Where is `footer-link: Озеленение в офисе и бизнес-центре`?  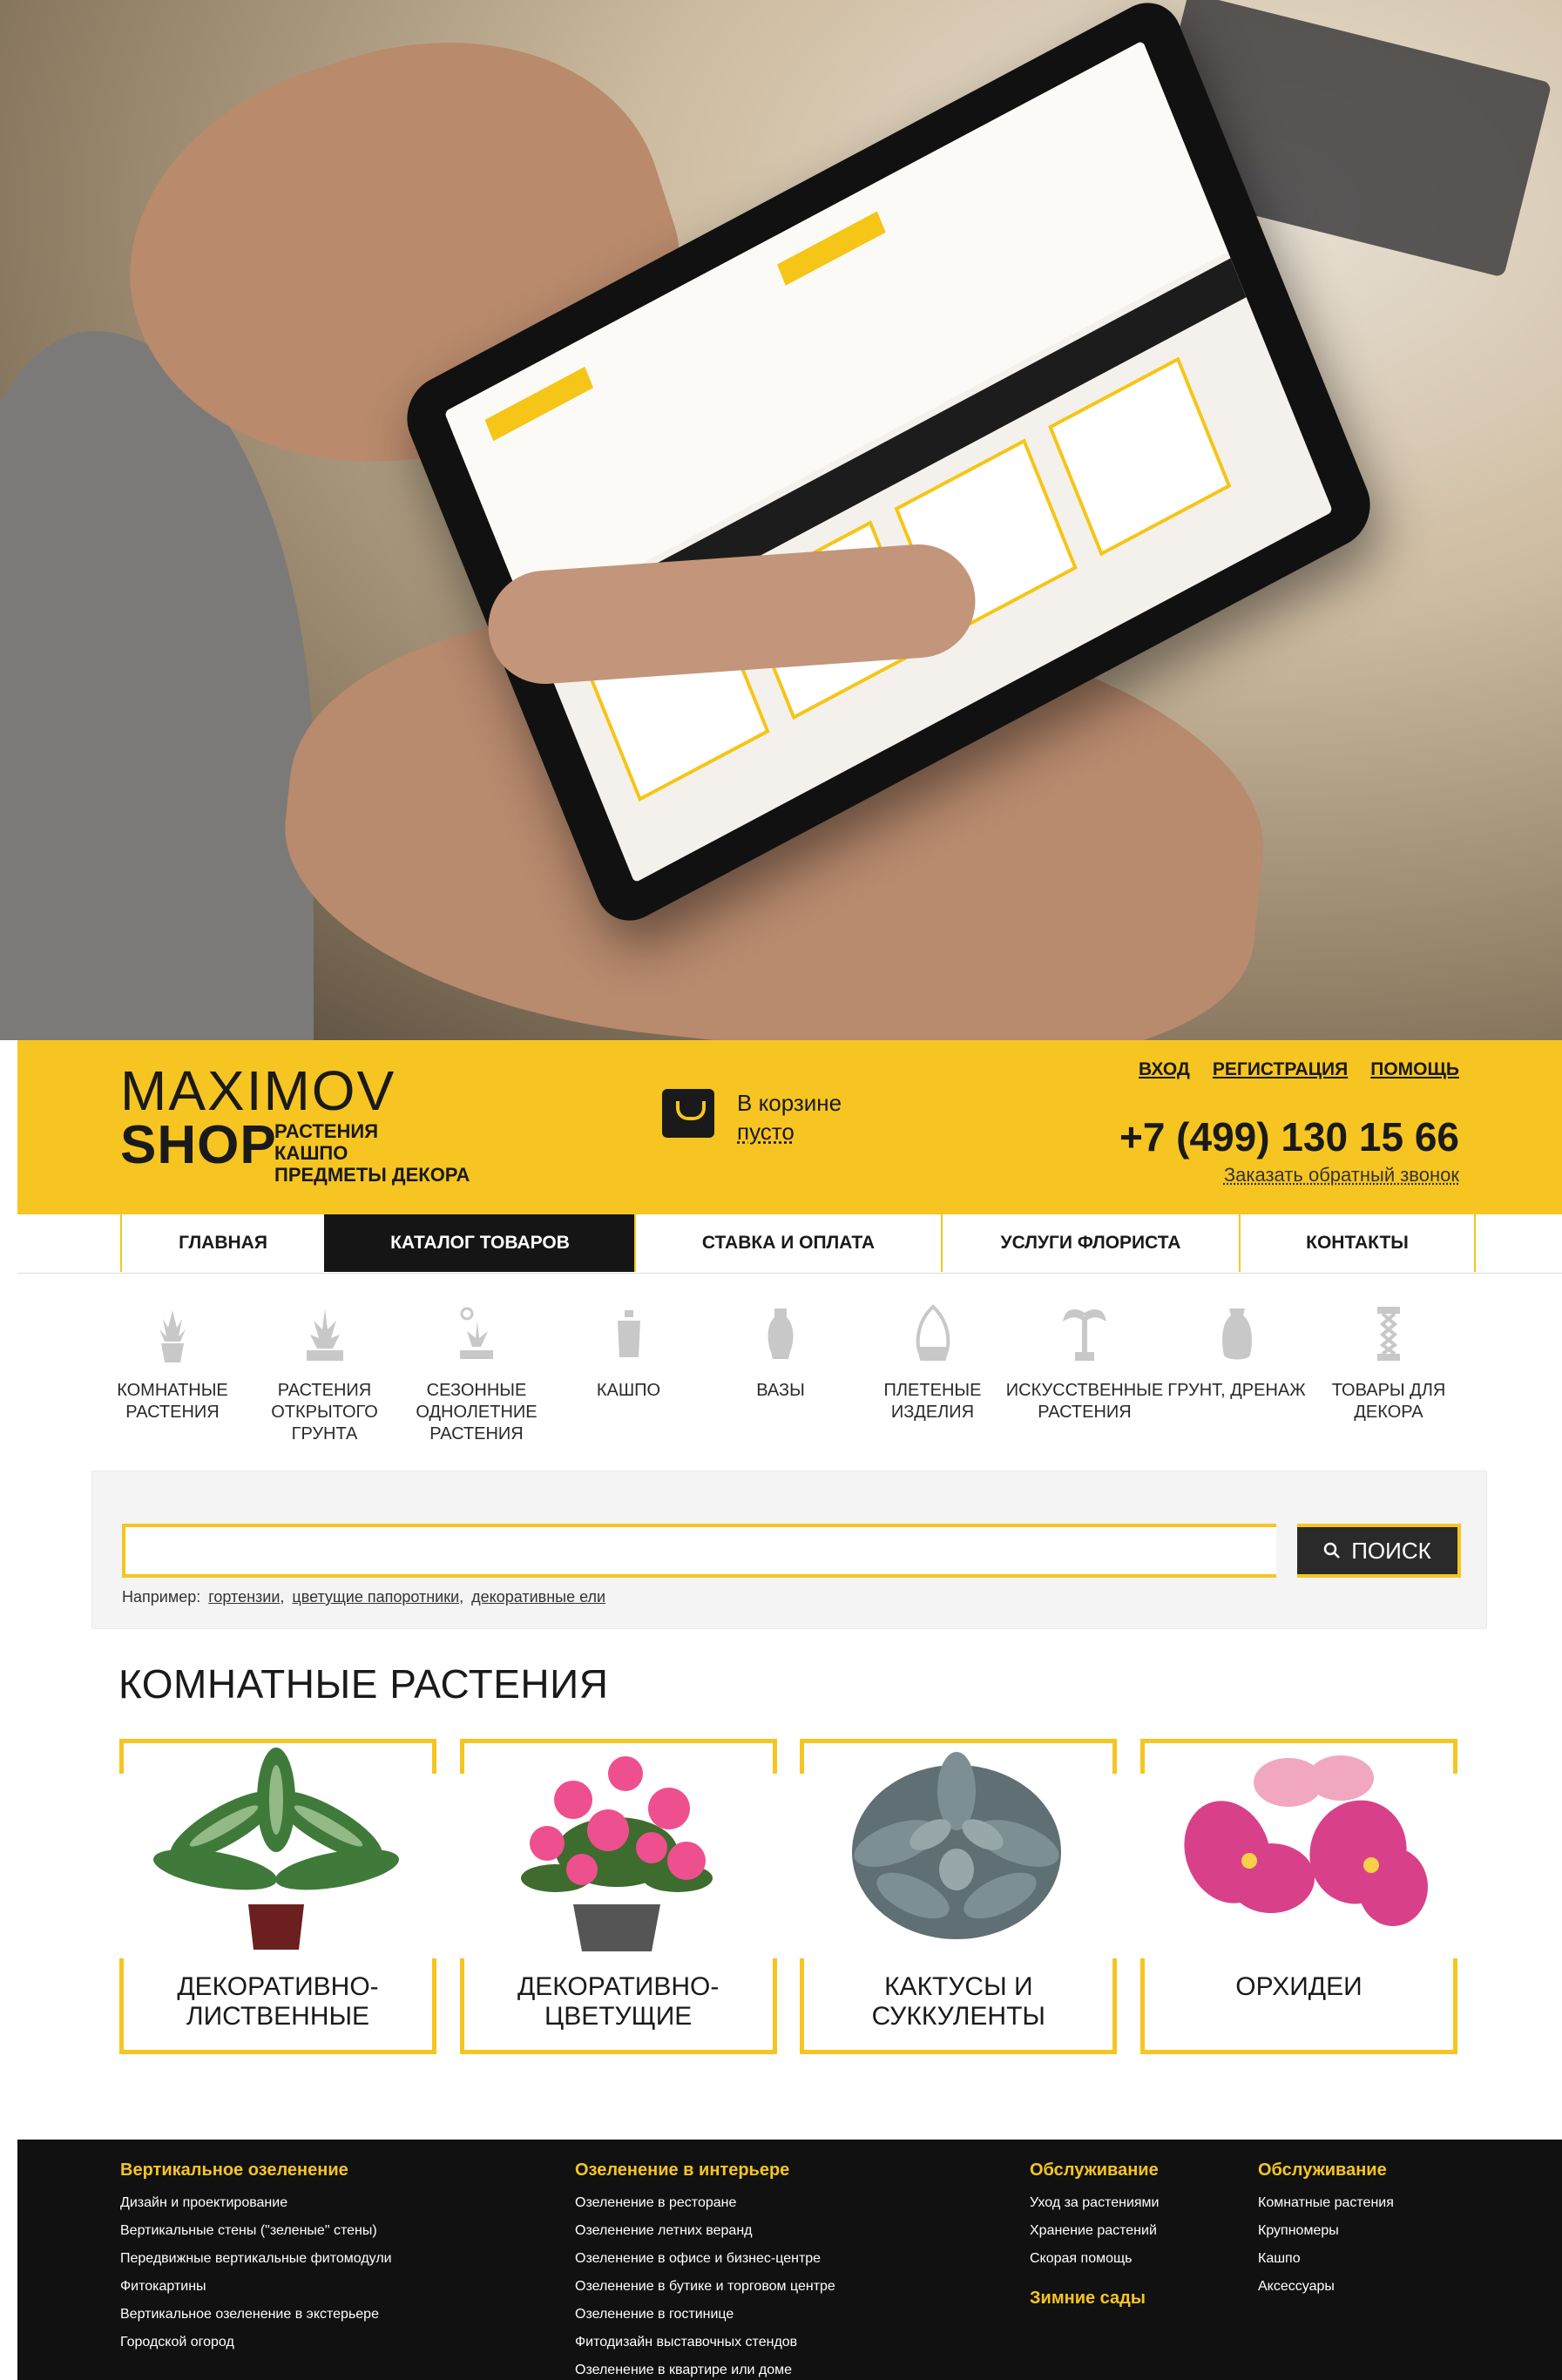
footer-link: Озеленение в офисе и бизнес-центре is located at coordinates (705, 2259).